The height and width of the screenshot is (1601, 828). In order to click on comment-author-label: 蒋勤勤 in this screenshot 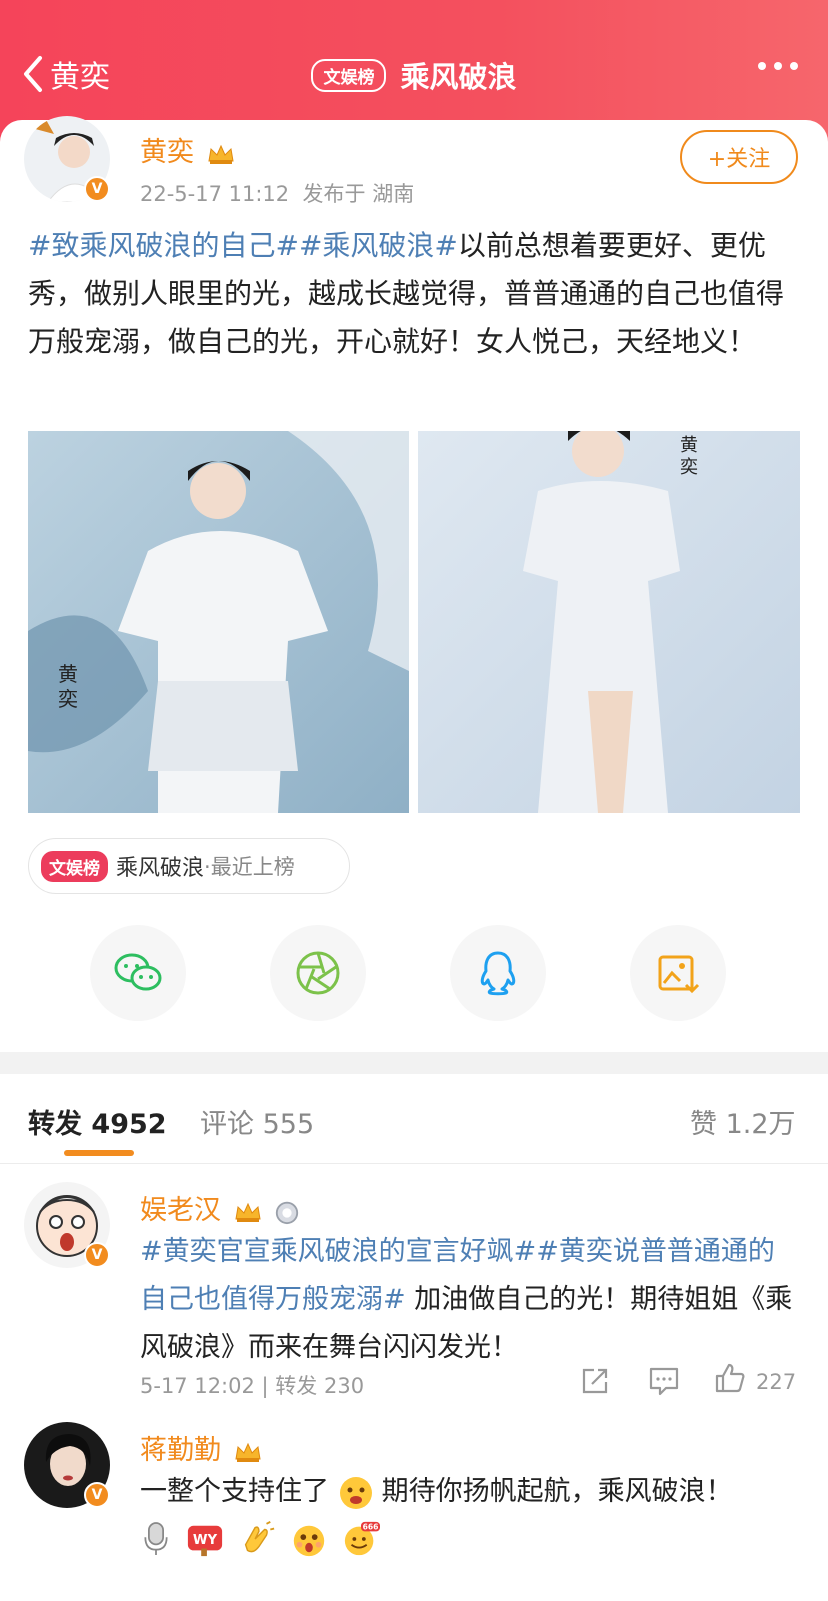, I will do `click(180, 1450)`.